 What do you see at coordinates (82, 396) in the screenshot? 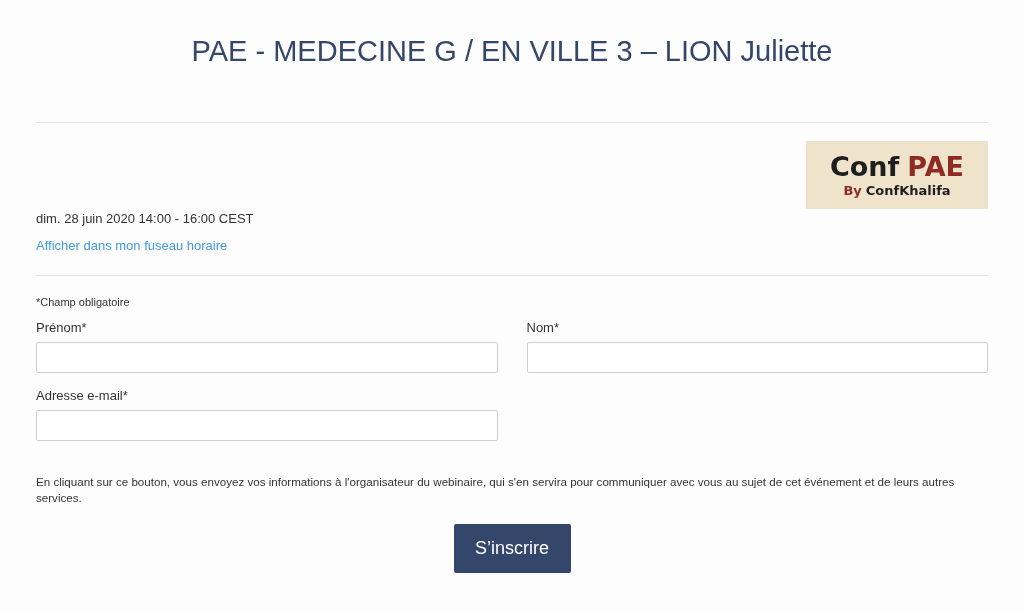
I see `field-label: Adresse e-mail*` at bounding box center [82, 396].